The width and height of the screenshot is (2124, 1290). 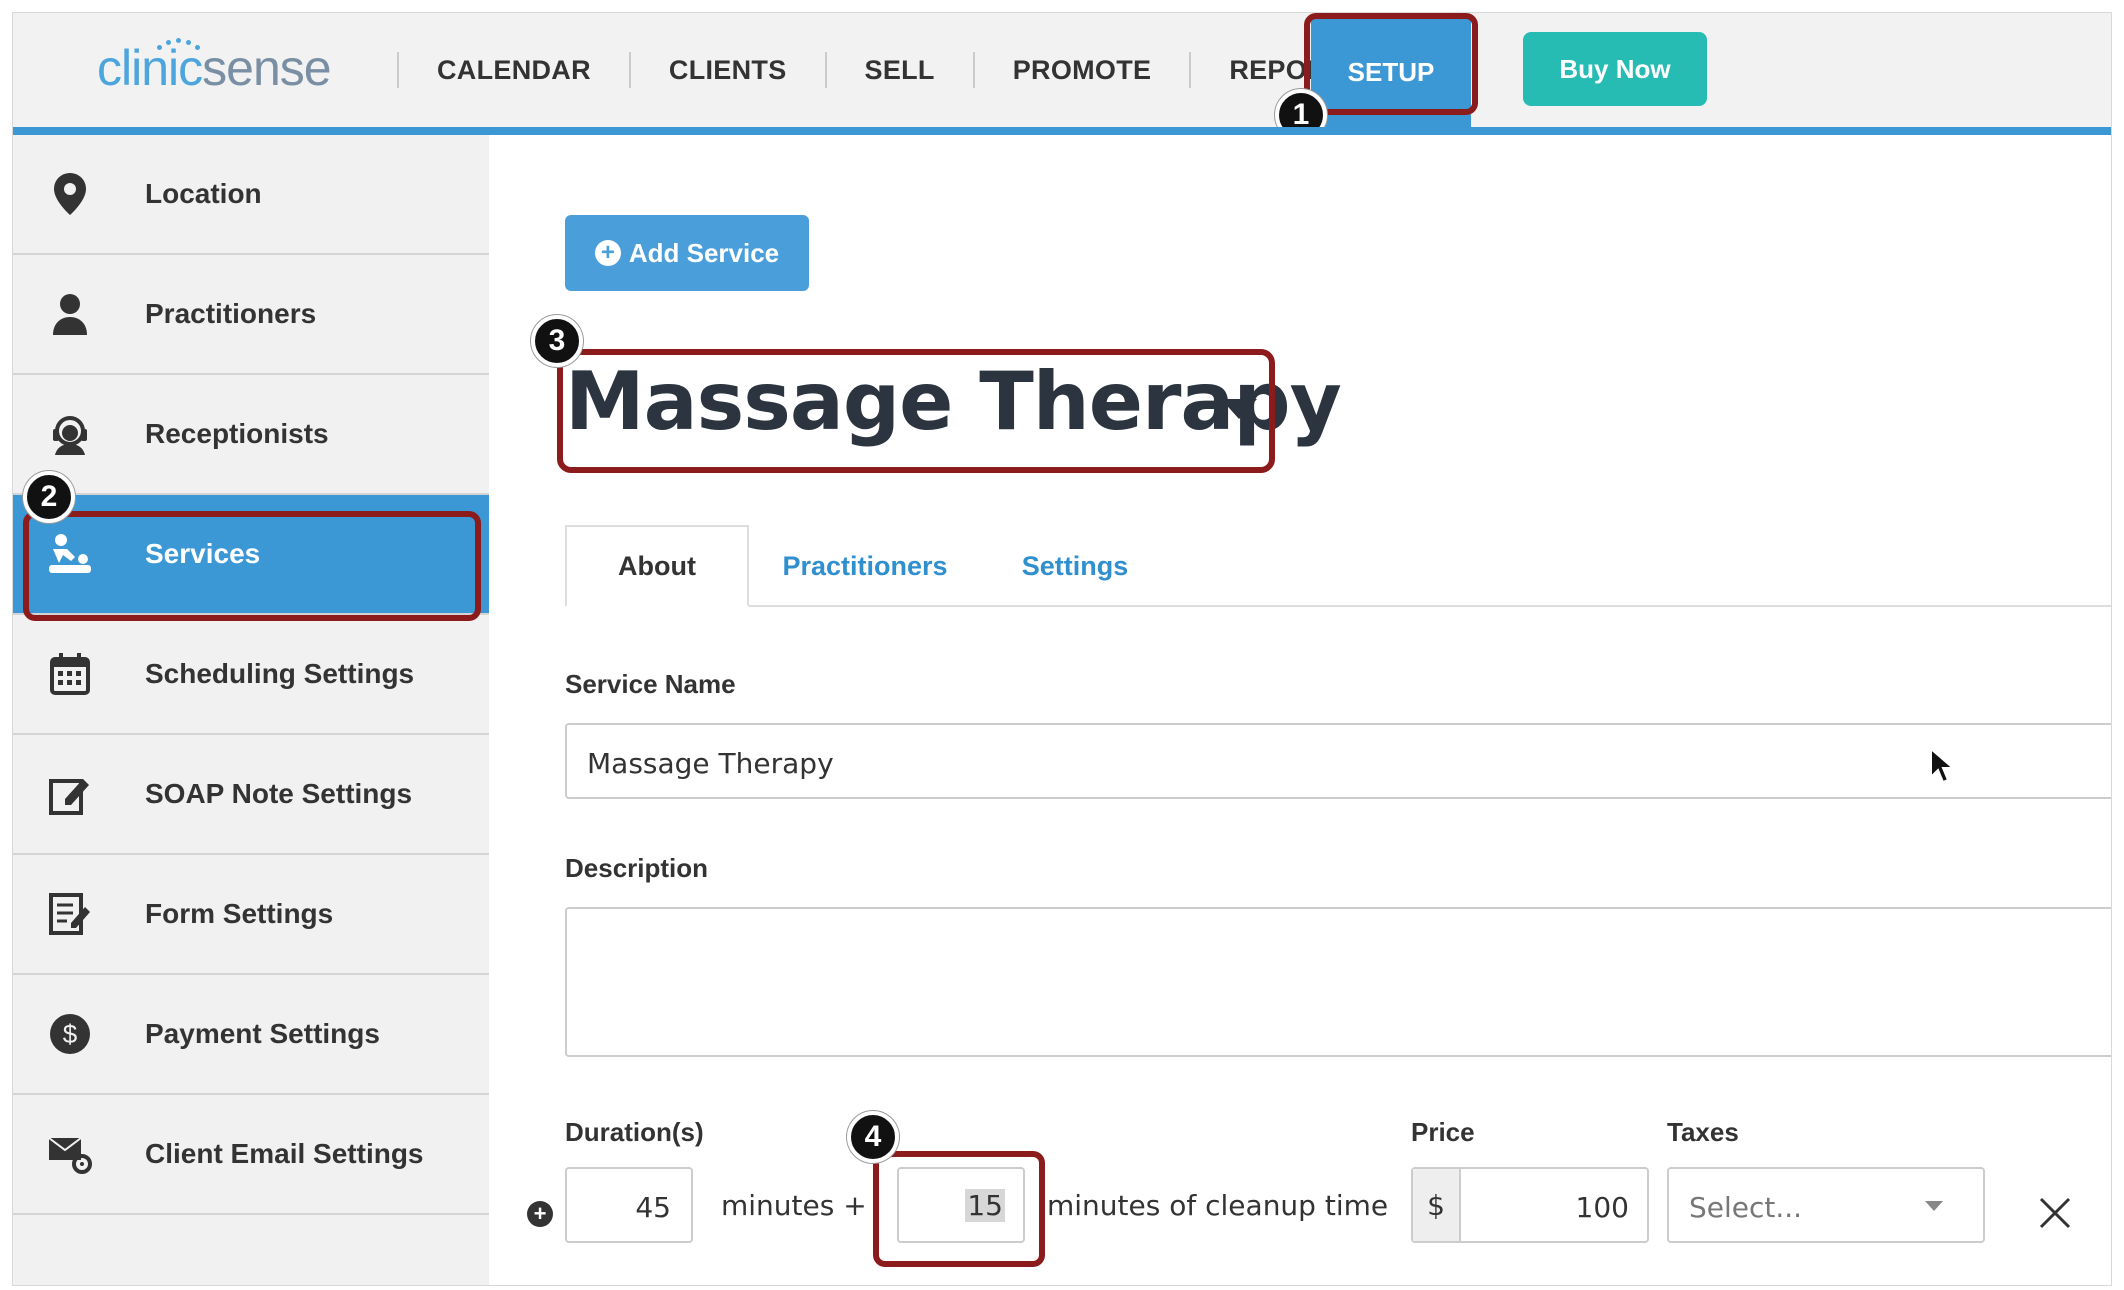 What do you see at coordinates (284, 1153) in the screenshot?
I see `sidebar-item-label: Client Email Settings` at bounding box center [284, 1153].